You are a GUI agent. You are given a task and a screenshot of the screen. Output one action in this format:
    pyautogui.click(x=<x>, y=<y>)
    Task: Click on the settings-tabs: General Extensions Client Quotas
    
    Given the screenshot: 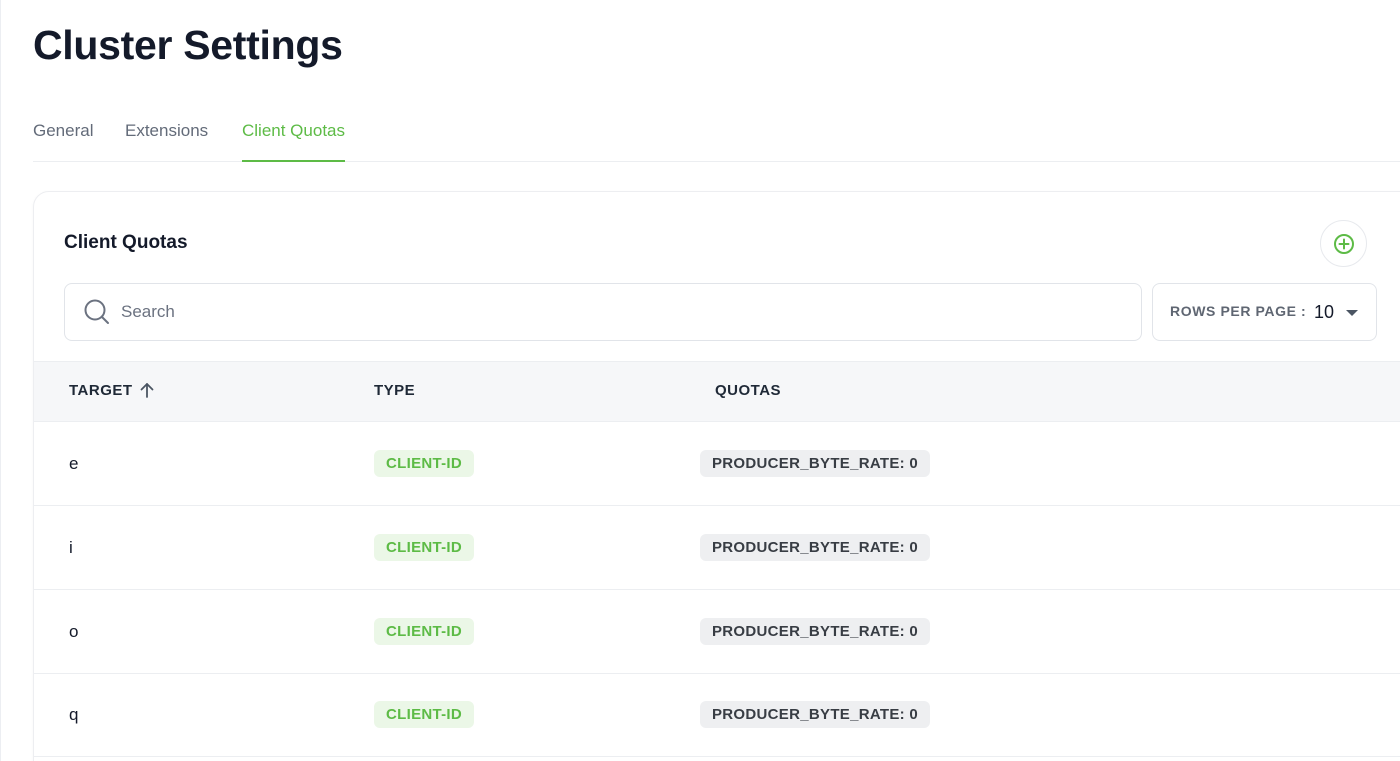 What is the action you would take?
    pyautogui.click(x=716, y=137)
    